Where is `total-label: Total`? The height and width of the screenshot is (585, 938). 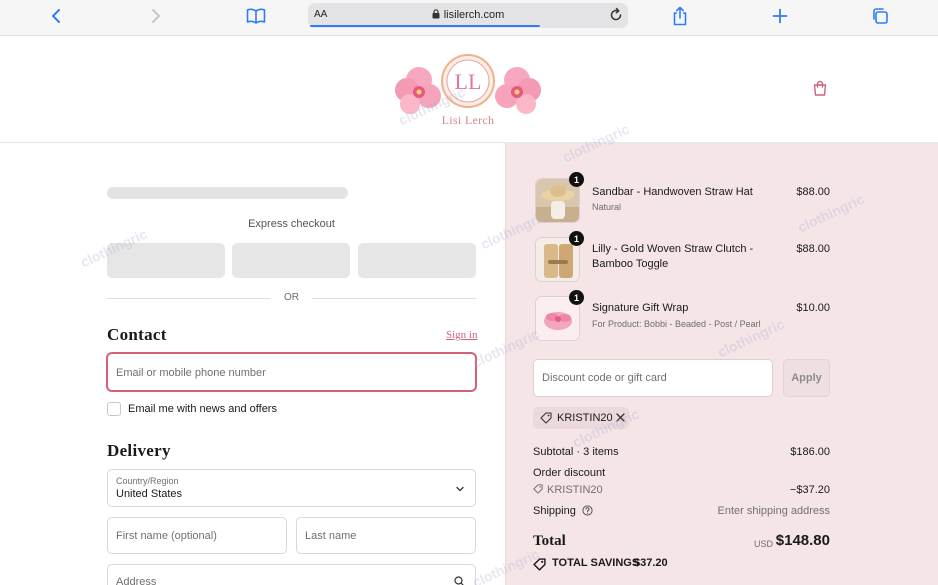 total-label: Total is located at coordinates (549, 541).